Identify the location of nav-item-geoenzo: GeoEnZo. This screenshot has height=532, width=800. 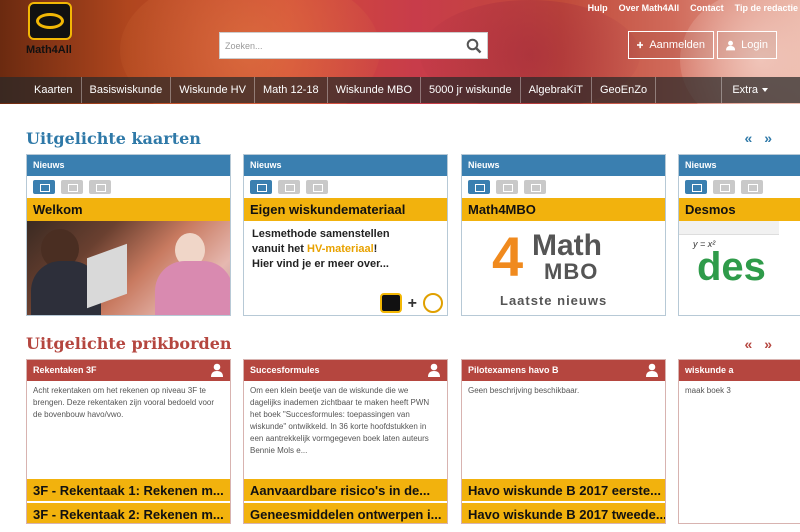
(624, 90).